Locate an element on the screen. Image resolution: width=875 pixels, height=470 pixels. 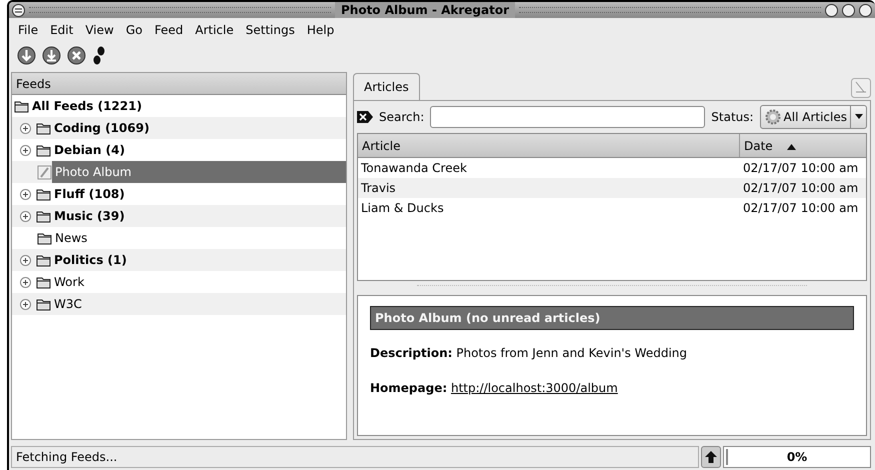
footprints-icon is located at coordinates (99, 55).